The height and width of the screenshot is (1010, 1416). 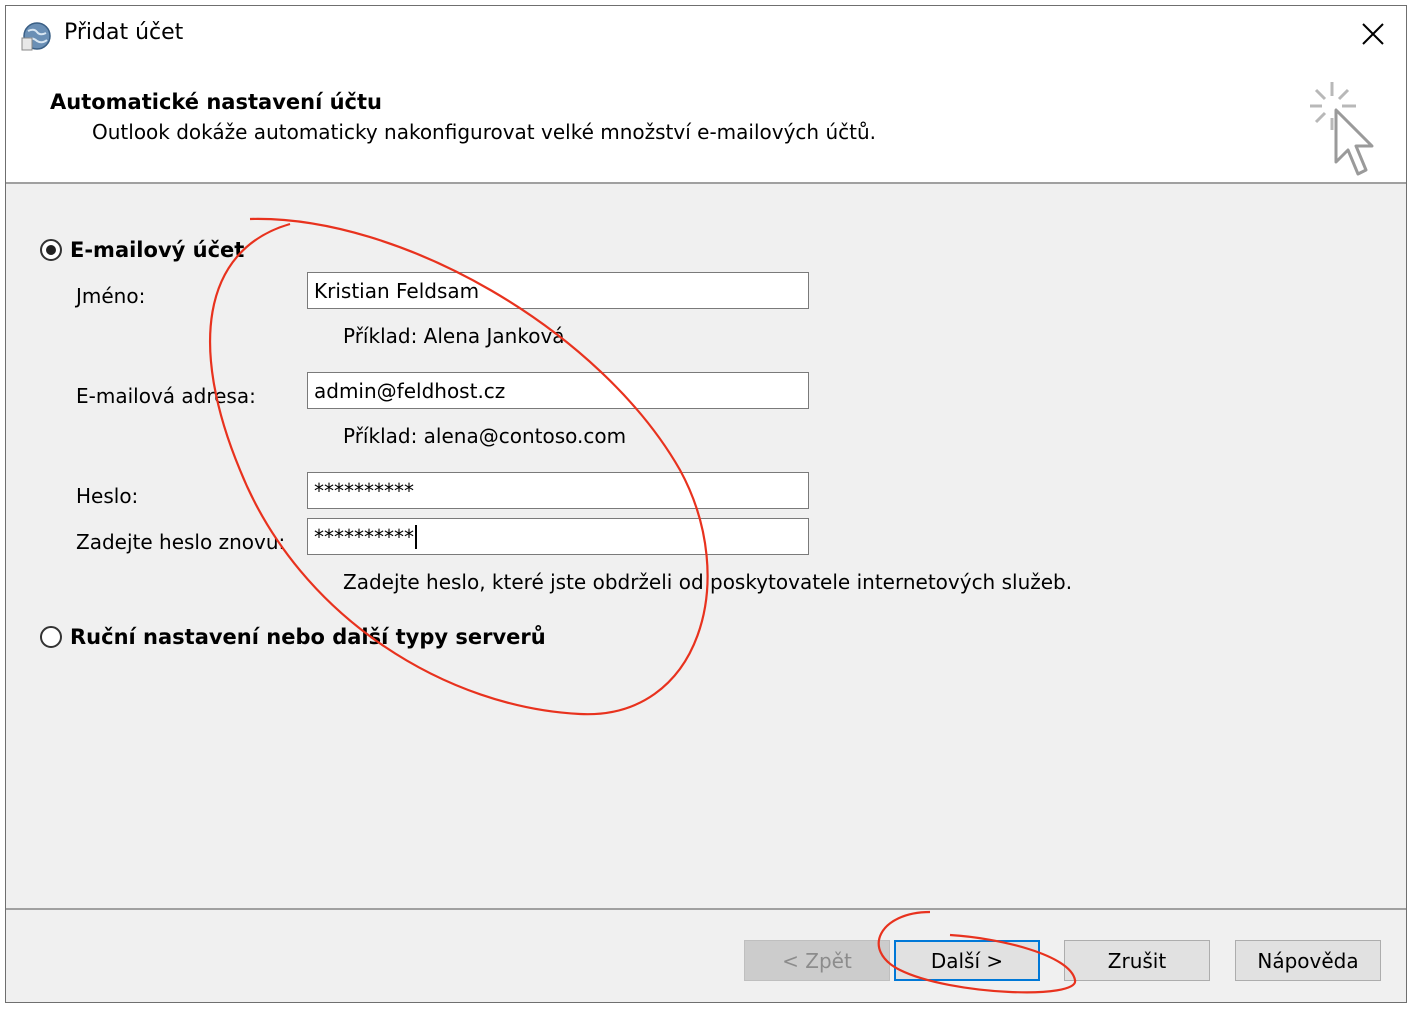 What do you see at coordinates (36, 36) in the screenshot?
I see `outlook-globe-icon` at bounding box center [36, 36].